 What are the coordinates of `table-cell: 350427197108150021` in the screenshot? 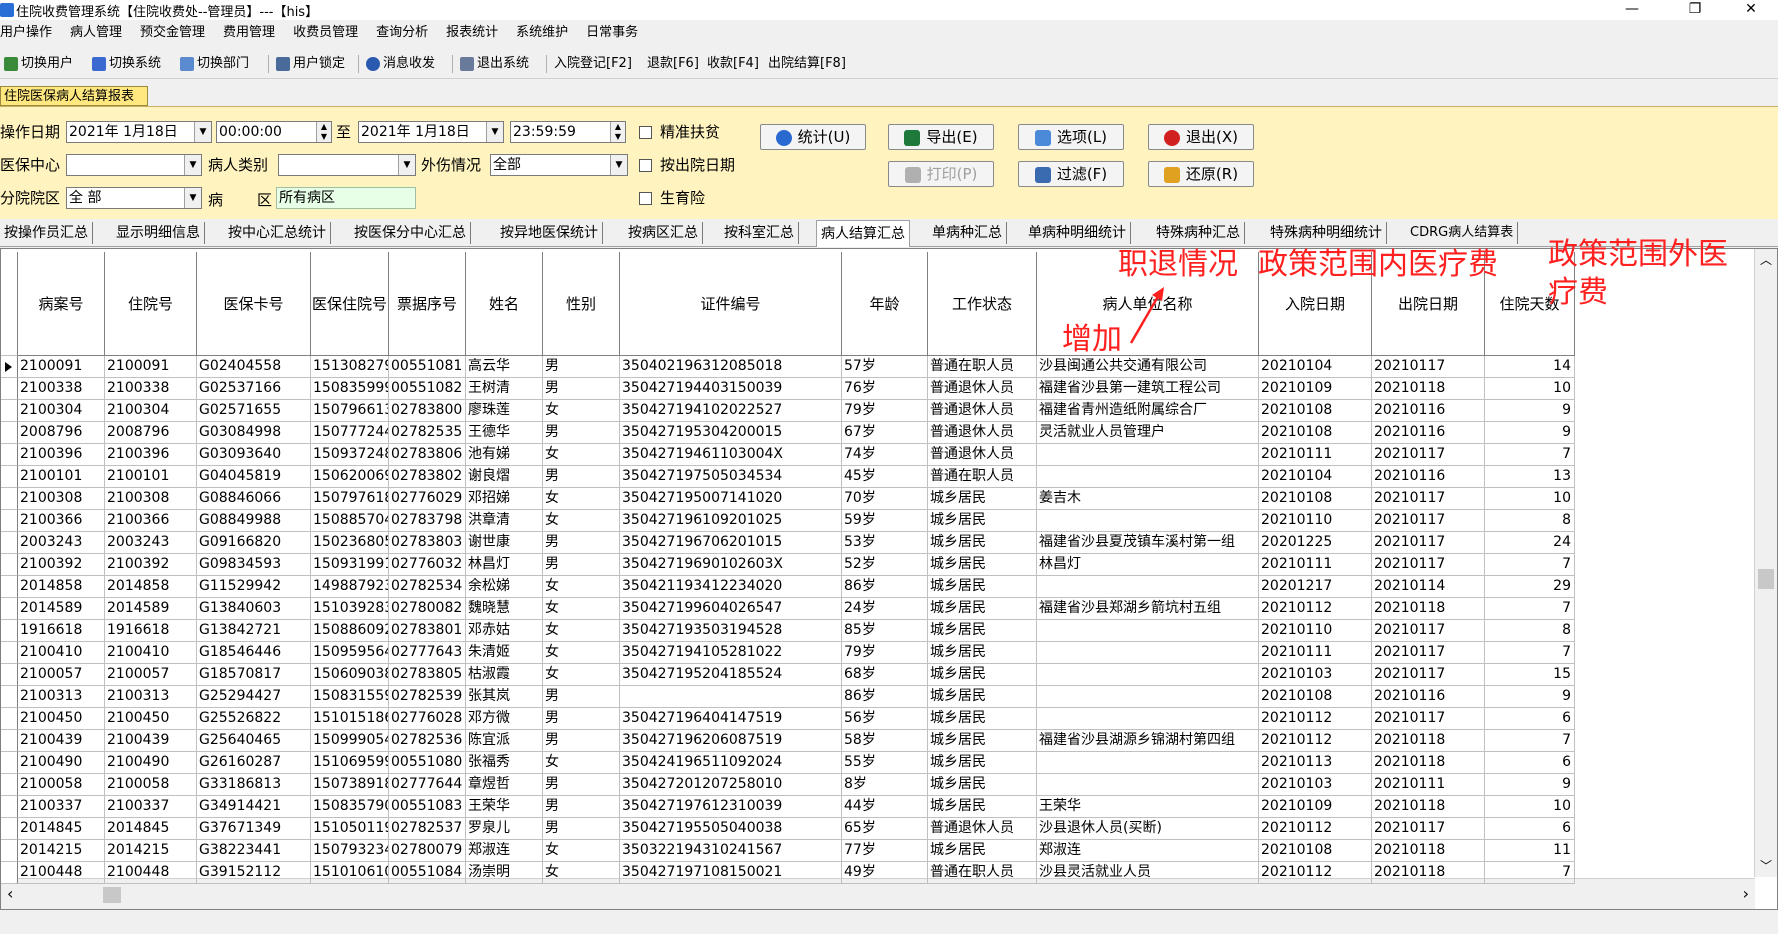 It's located at (731, 873).